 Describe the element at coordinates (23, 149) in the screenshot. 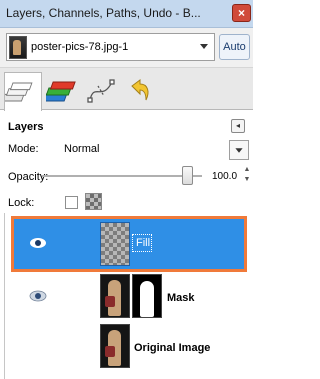

I see `mode-label: Mode:` at that location.